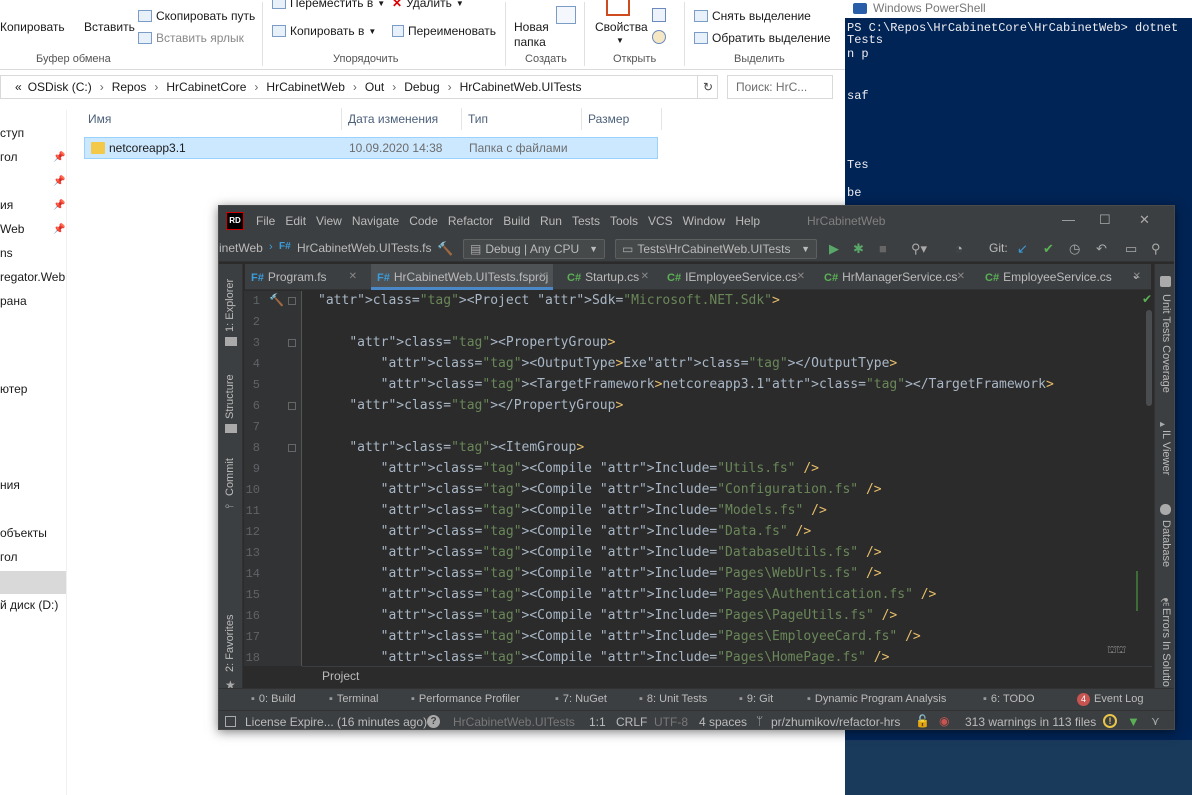 The image size is (1192, 795). I want to click on powershell-titlebar: Windows PowerShell, so click(1018, 9).